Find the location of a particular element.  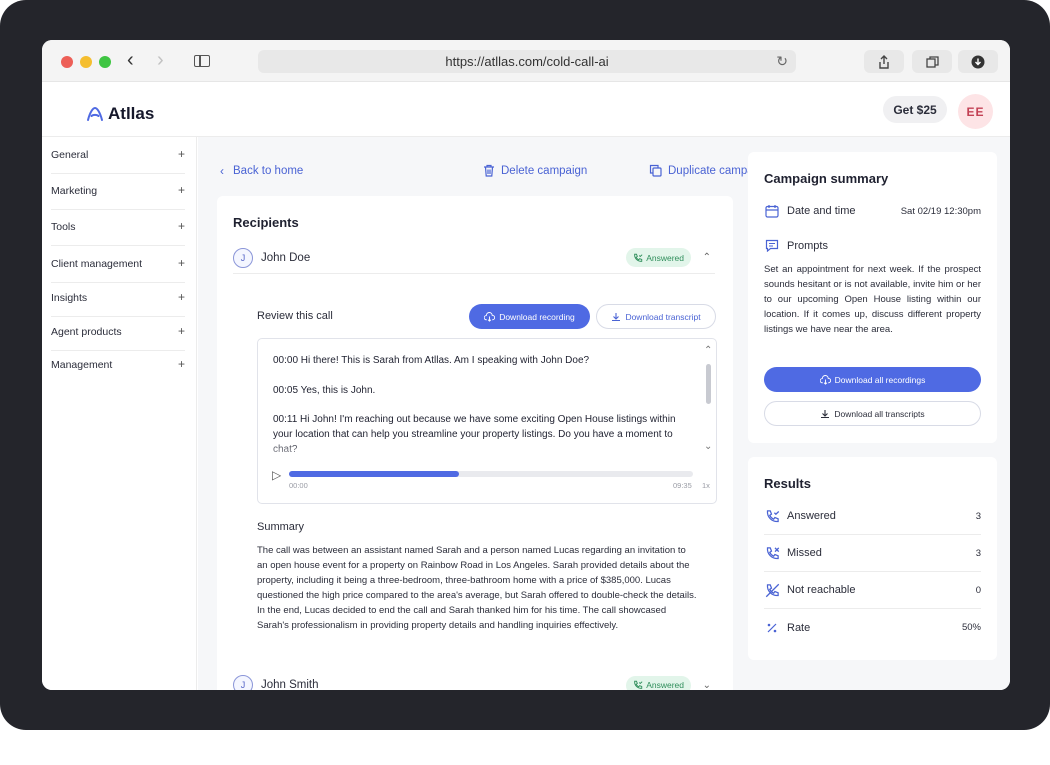

recipients-title: Recipients is located at coordinates (266, 222).